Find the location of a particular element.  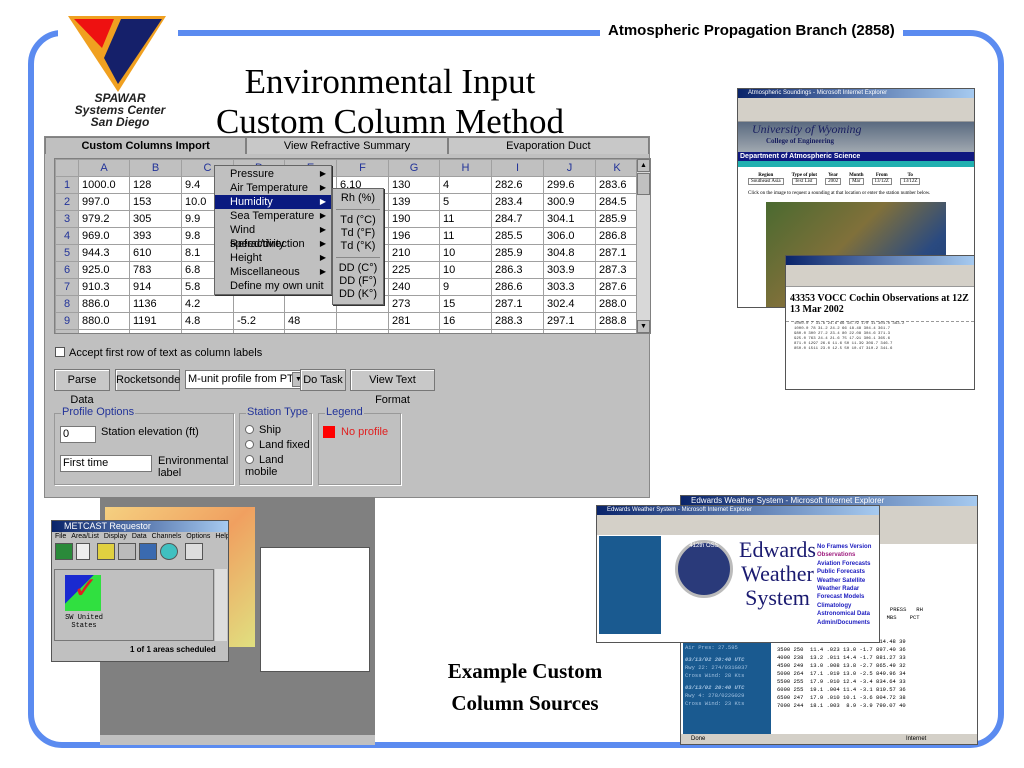

menu-item: Help is located at coordinates (221, 536).